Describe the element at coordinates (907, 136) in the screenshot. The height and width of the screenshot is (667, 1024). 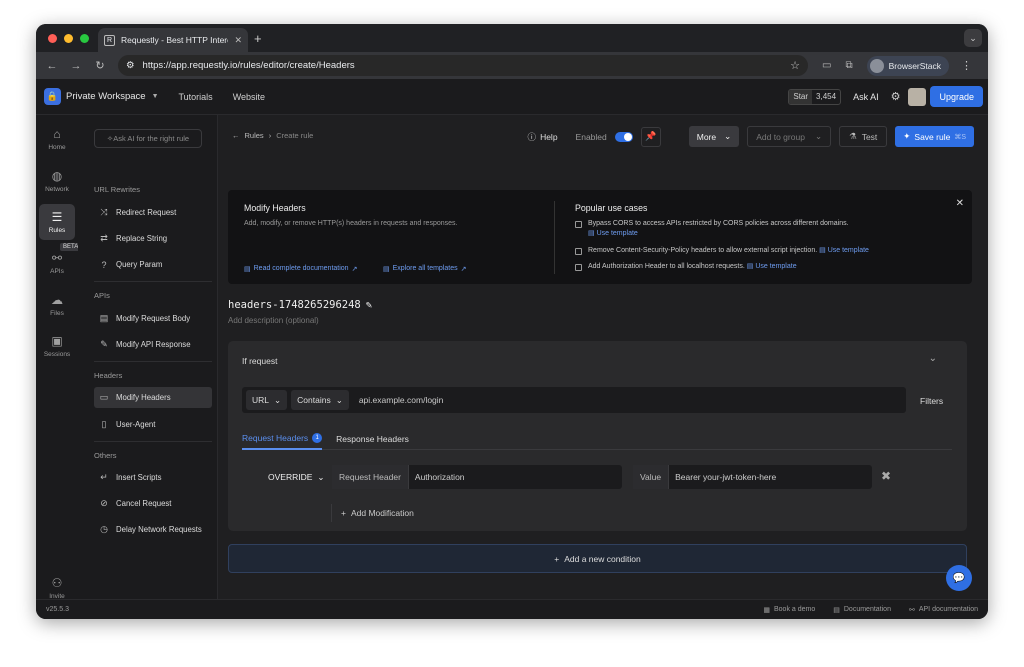
I see `sparkle-icon: ✦` at that location.